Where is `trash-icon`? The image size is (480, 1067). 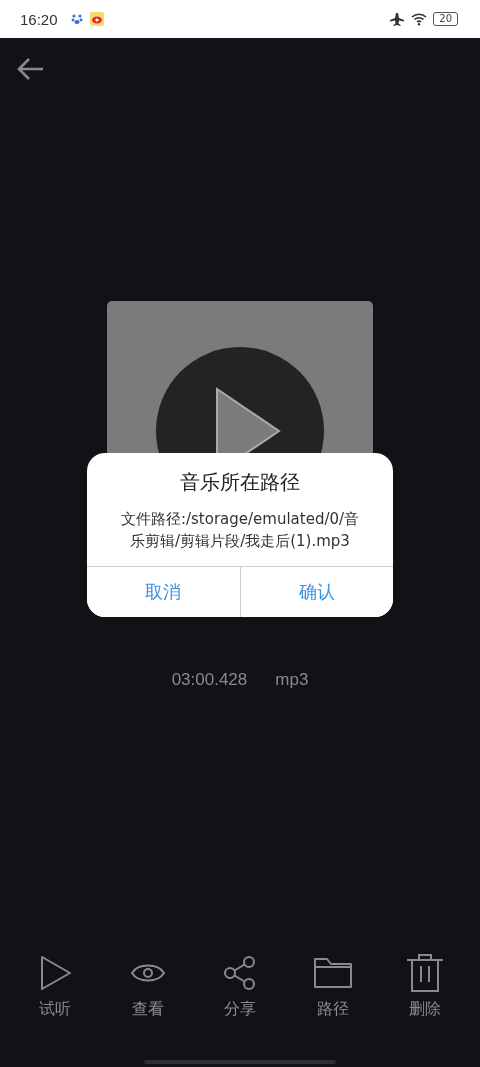 trash-icon is located at coordinates (425, 973).